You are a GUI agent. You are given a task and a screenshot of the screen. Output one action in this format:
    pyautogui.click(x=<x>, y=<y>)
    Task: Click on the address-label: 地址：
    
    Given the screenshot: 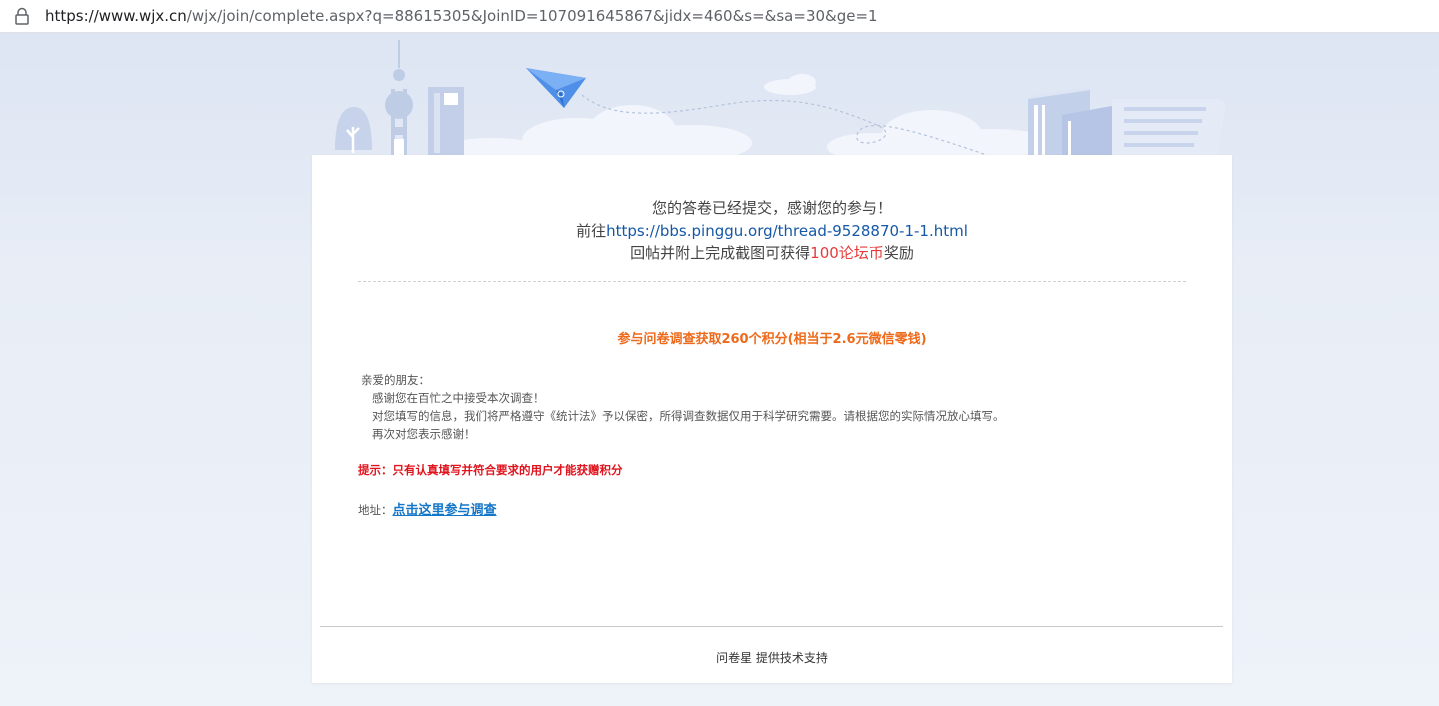 What is the action you would take?
    pyautogui.click(x=375, y=510)
    